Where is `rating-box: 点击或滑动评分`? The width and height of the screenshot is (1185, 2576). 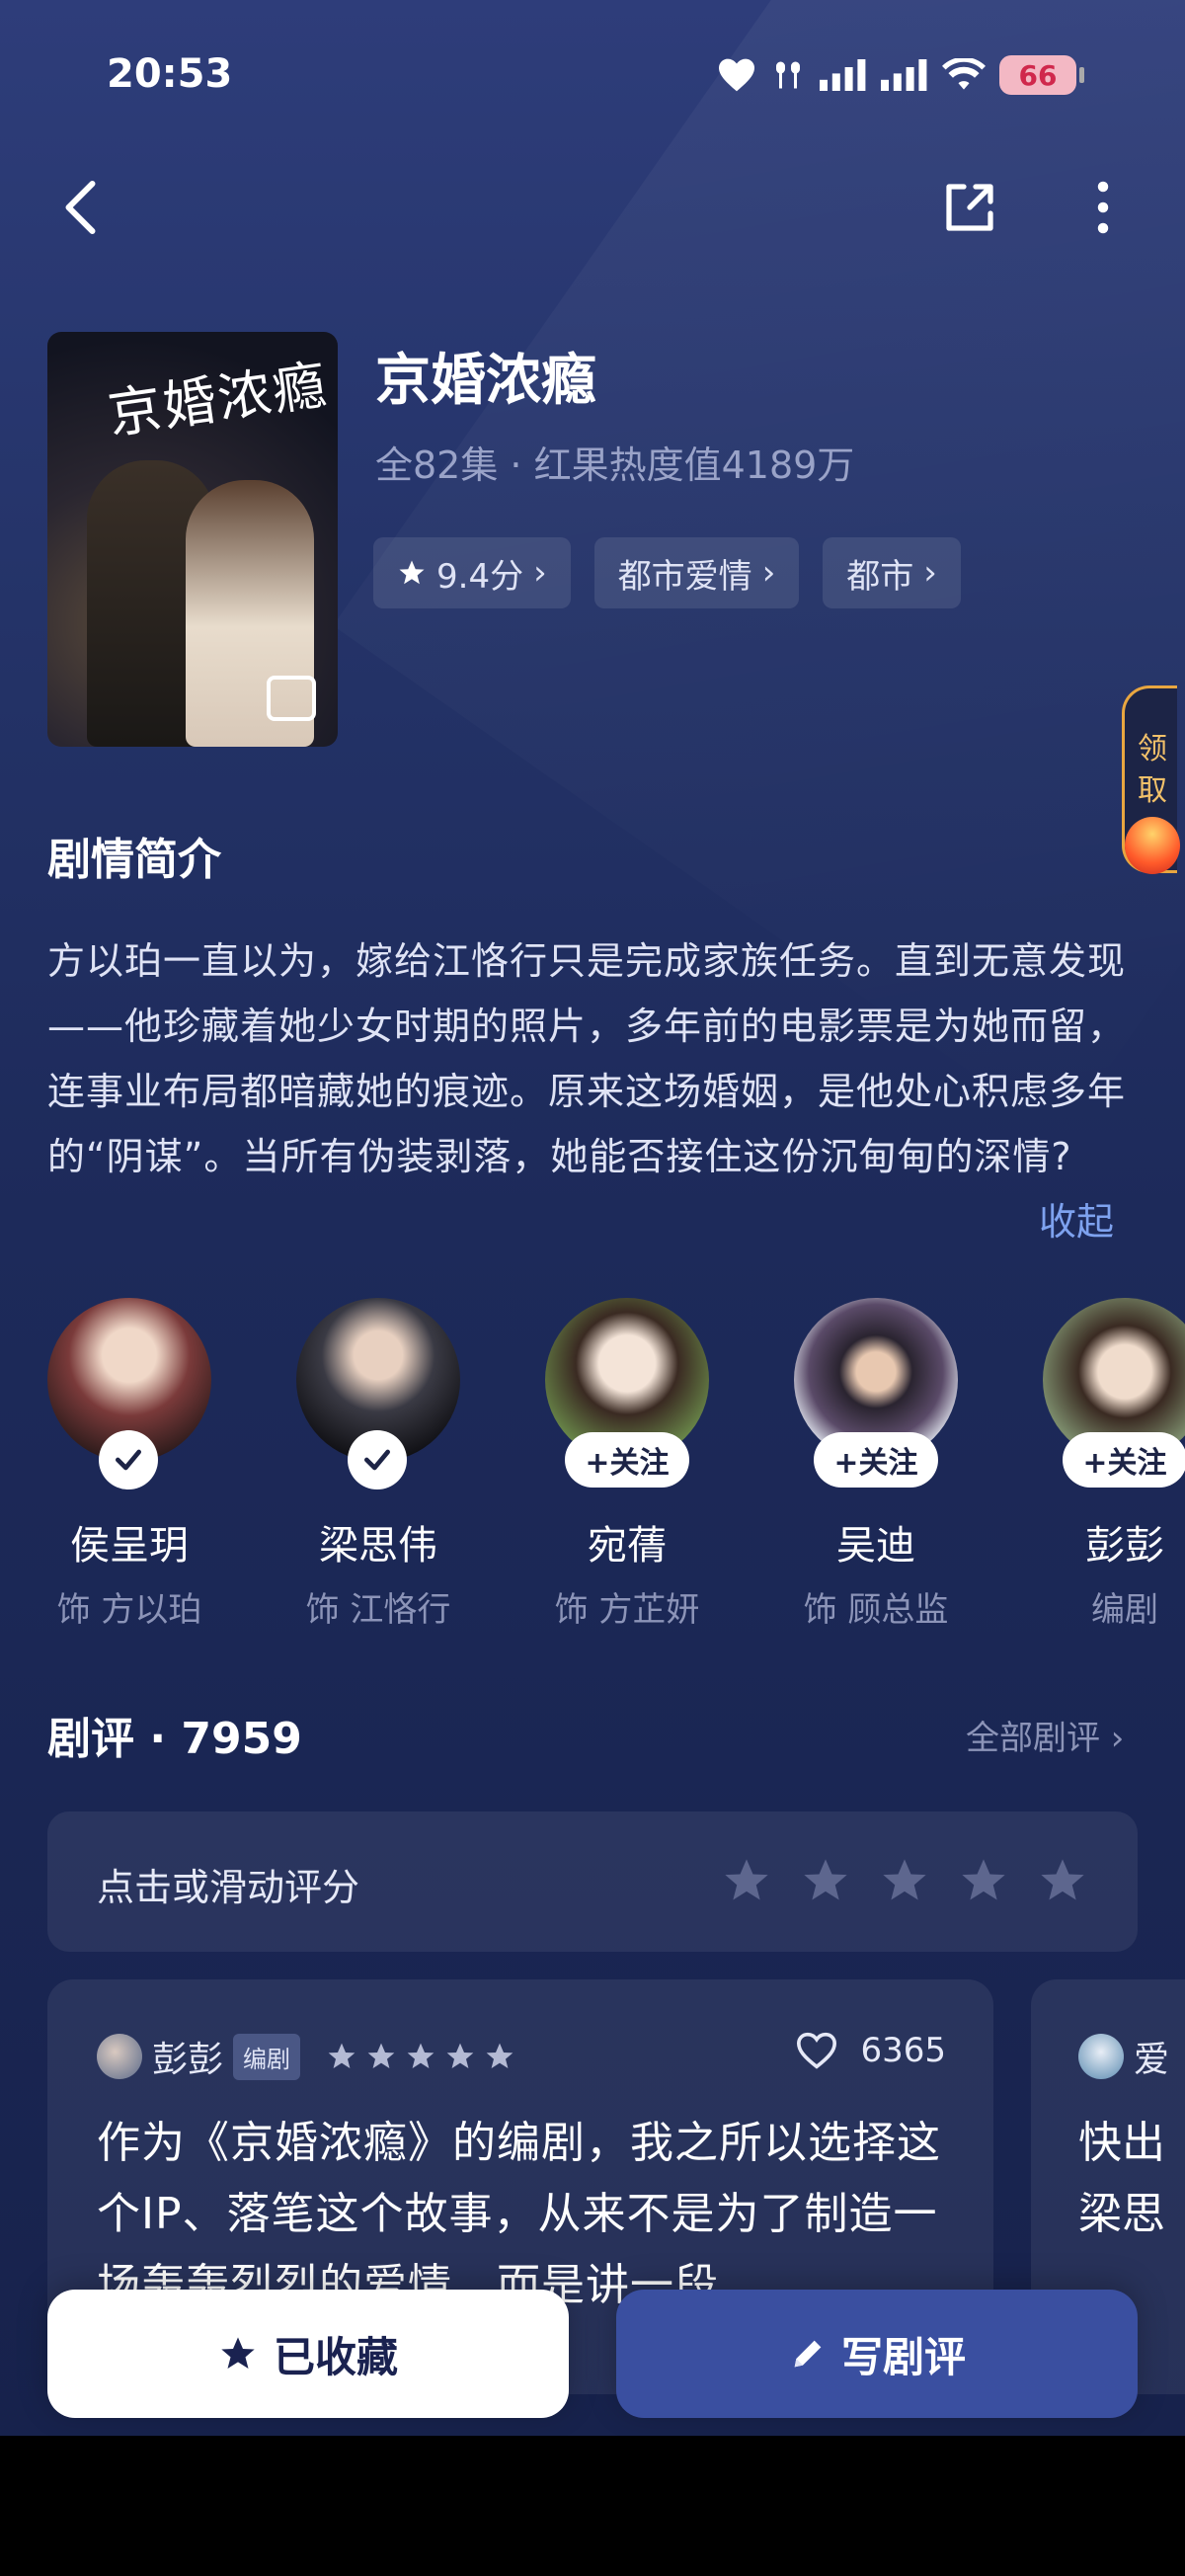 rating-box: 点击或滑动评分 is located at coordinates (592, 1881).